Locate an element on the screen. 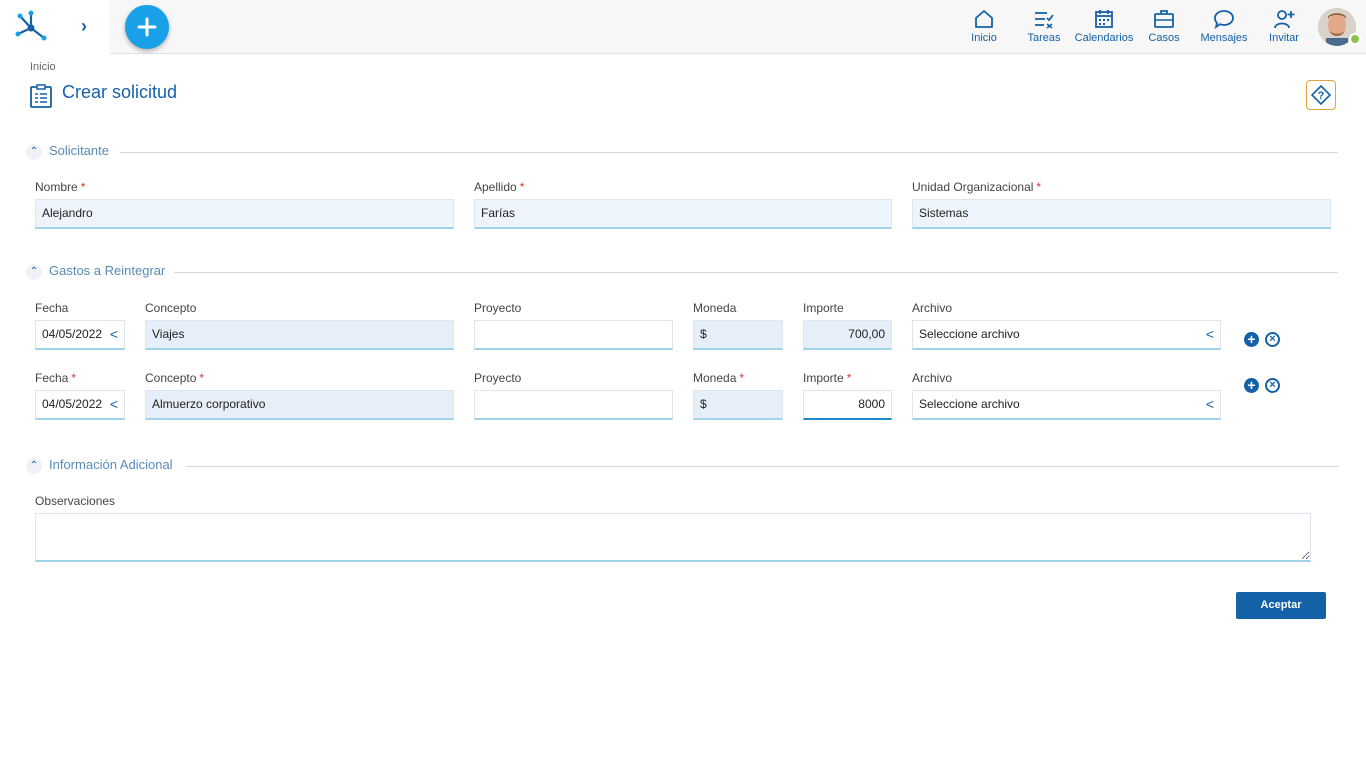 This screenshot has height=768, width=1366. section-title: Gastos a Reintegrar is located at coordinates (107, 270).